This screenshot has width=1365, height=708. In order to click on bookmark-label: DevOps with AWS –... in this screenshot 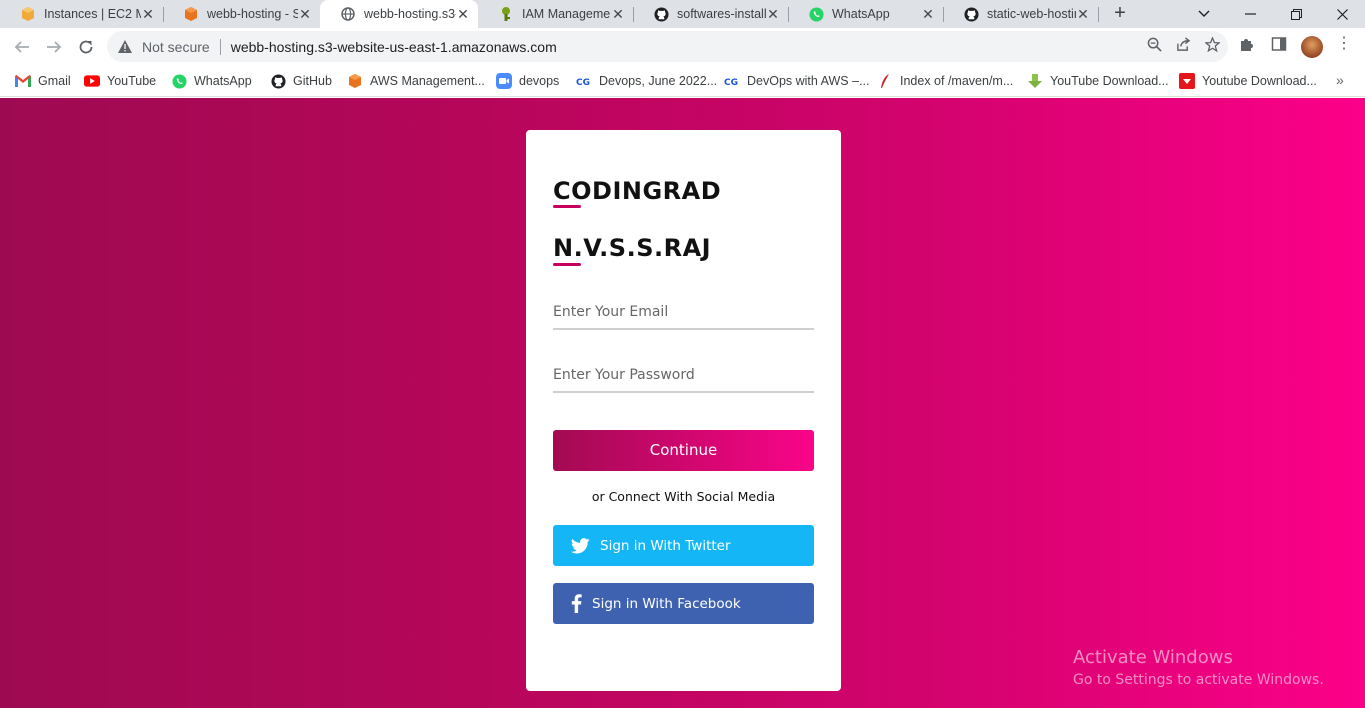, I will do `click(808, 81)`.